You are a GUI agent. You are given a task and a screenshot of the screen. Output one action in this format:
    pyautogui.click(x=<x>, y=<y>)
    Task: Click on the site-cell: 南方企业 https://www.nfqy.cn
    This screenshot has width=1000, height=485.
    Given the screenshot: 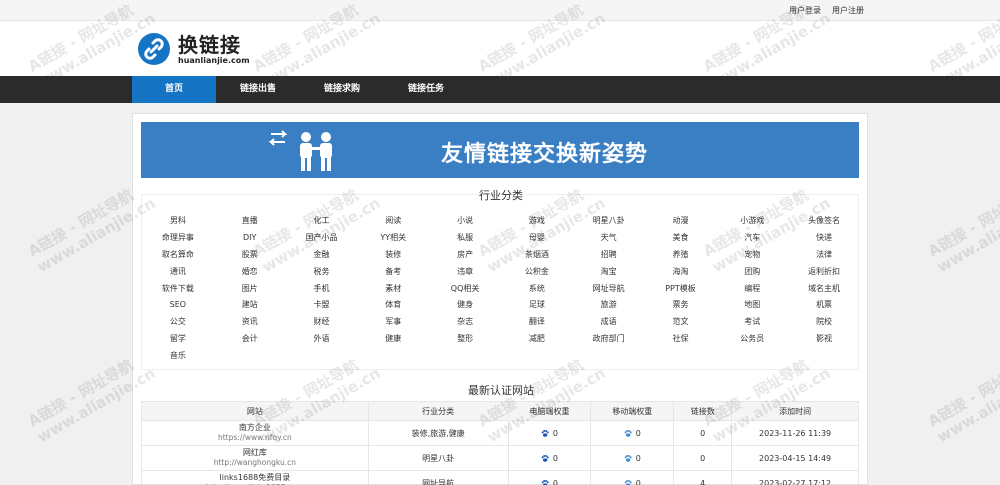 What is the action you would take?
    pyautogui.click(x=255, y=433)
    